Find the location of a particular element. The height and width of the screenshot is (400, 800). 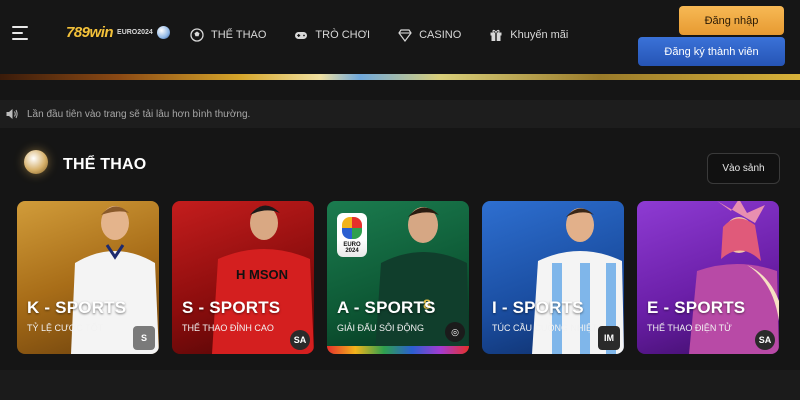

sports-card-i-sports: I - SPORTS TÚC CẦU CUỒNG NHIỆT IM is located at coordinates (553, 277).